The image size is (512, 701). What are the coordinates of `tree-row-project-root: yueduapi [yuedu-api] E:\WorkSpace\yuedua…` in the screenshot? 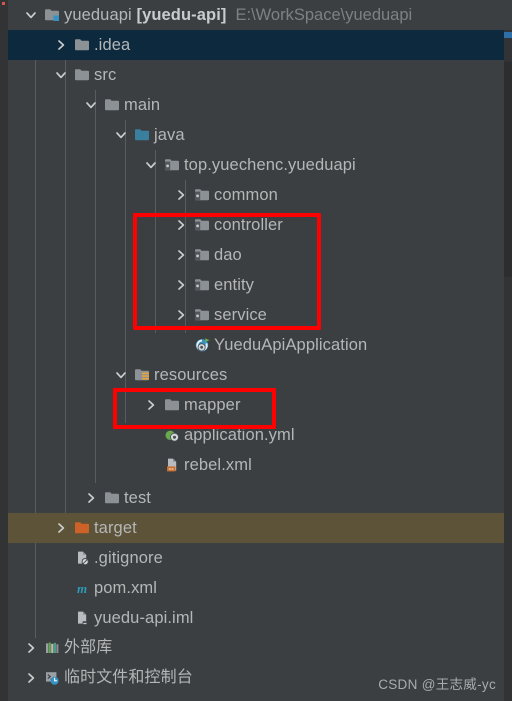 It's located at (256, 15).